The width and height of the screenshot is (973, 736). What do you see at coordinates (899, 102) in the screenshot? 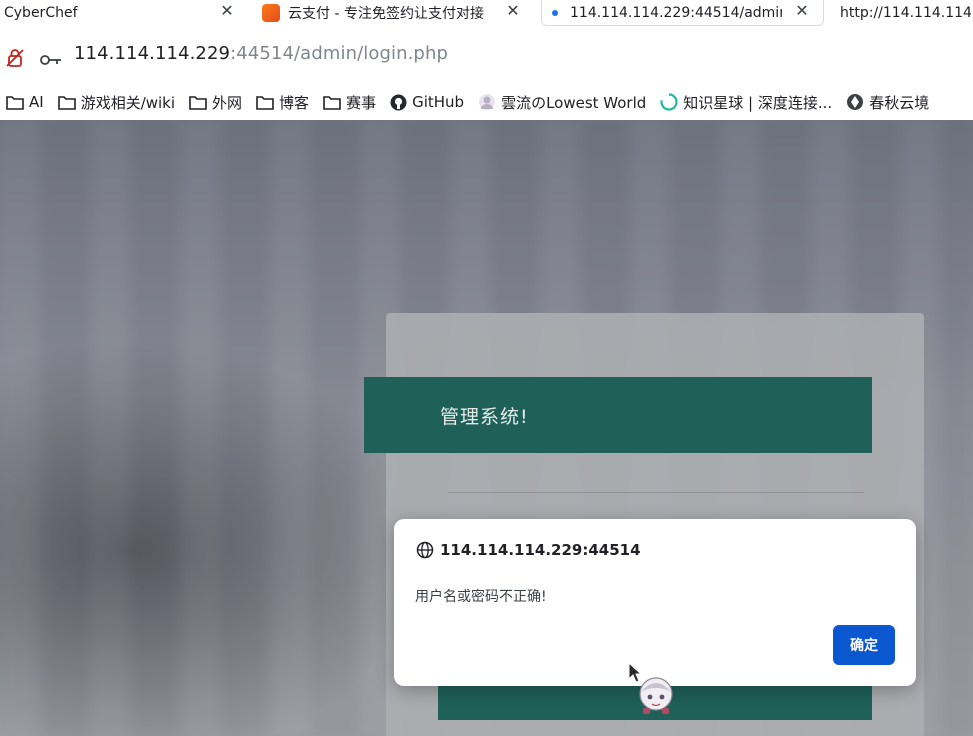
I see `bookmark-label: 春秋云境` at bounding box center [899, 102].